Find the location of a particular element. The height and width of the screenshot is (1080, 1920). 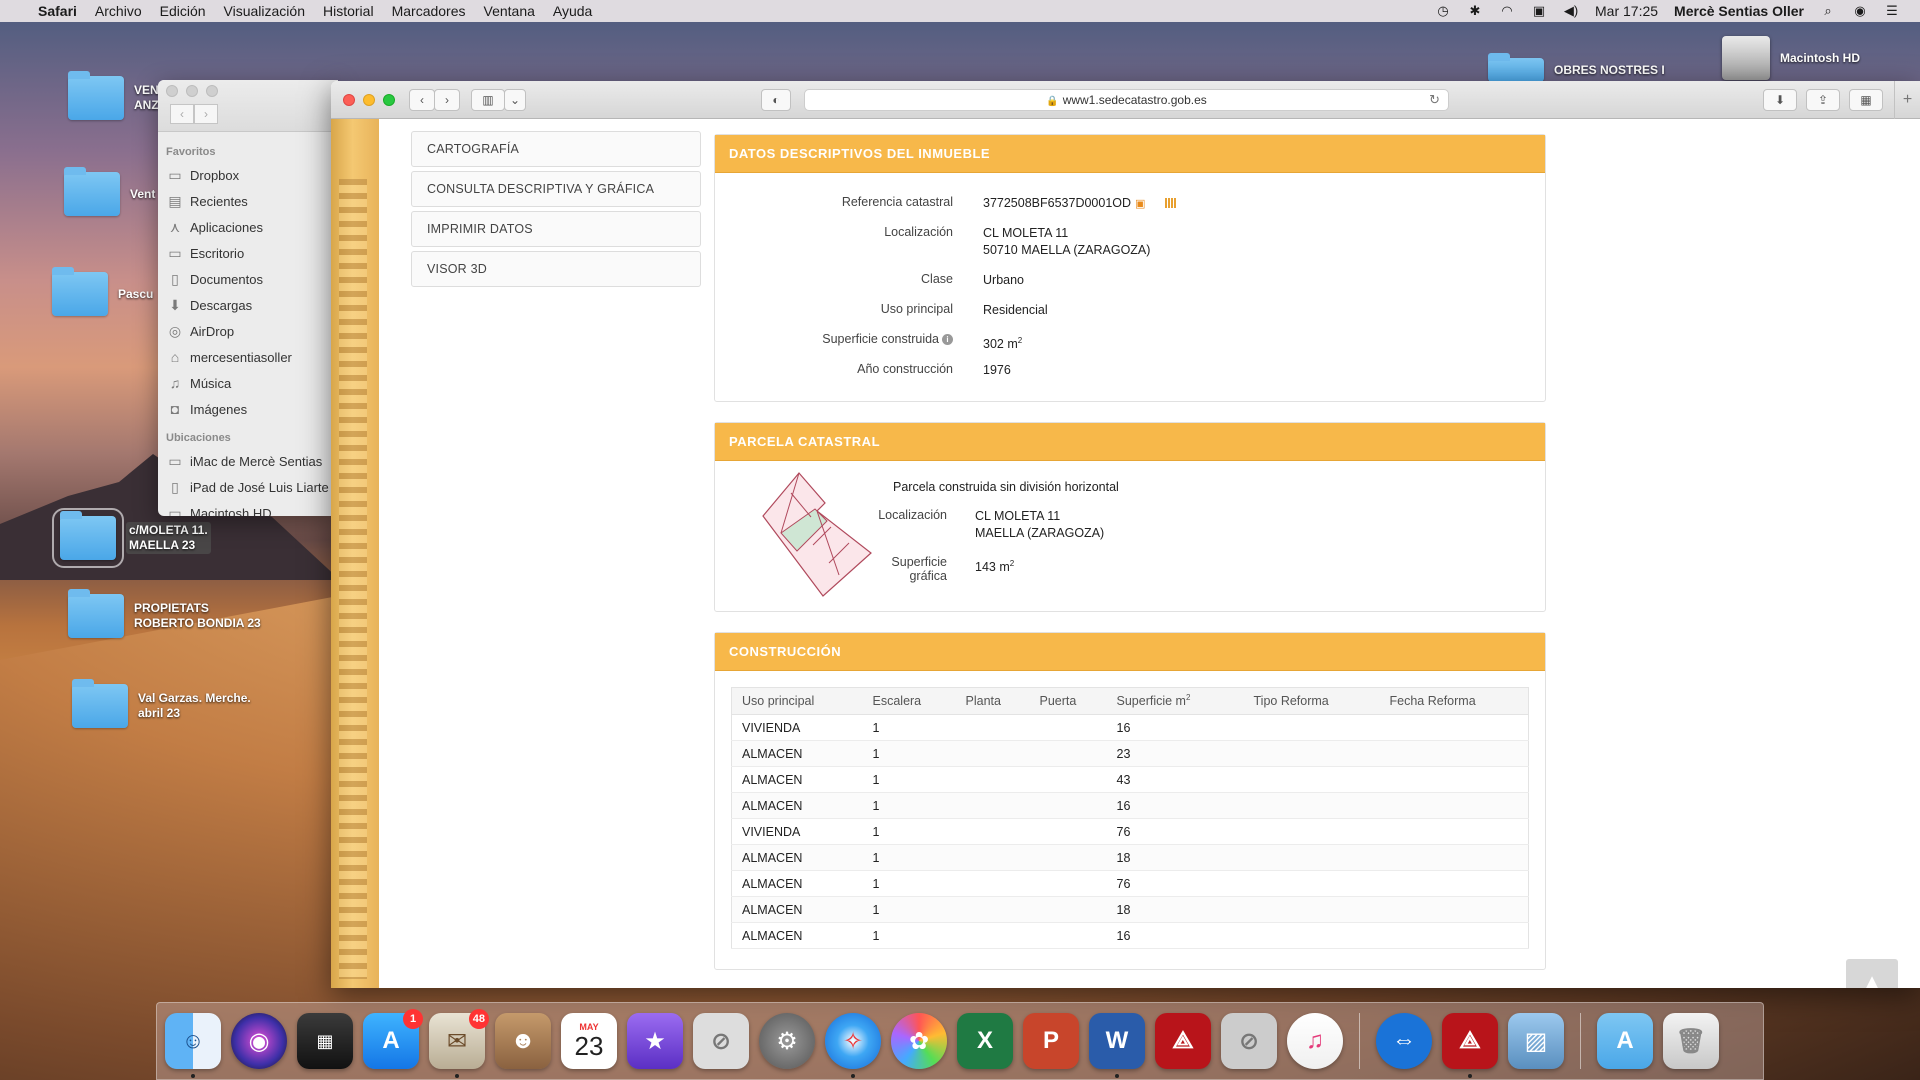

col-uso: Uso principal is located at coordinates (797, 701).